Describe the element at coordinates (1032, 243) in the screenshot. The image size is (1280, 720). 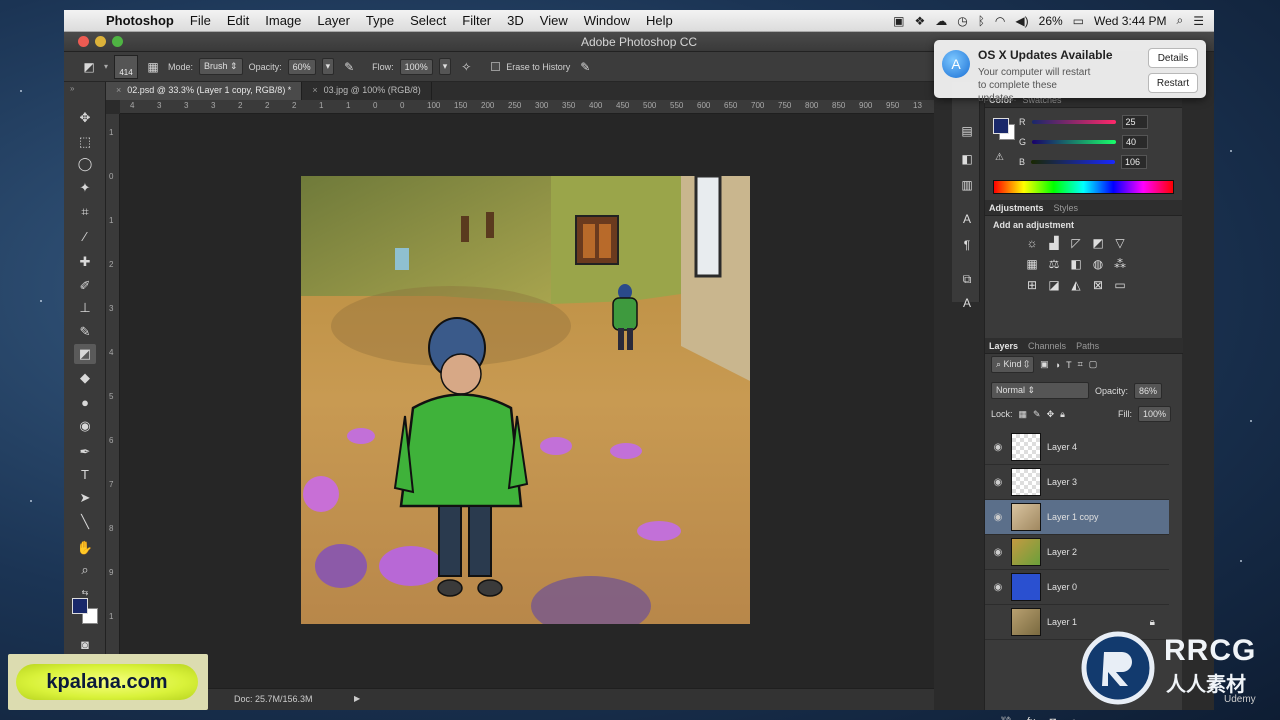
I see `brightness-contrast-icon: ☼` at that location.